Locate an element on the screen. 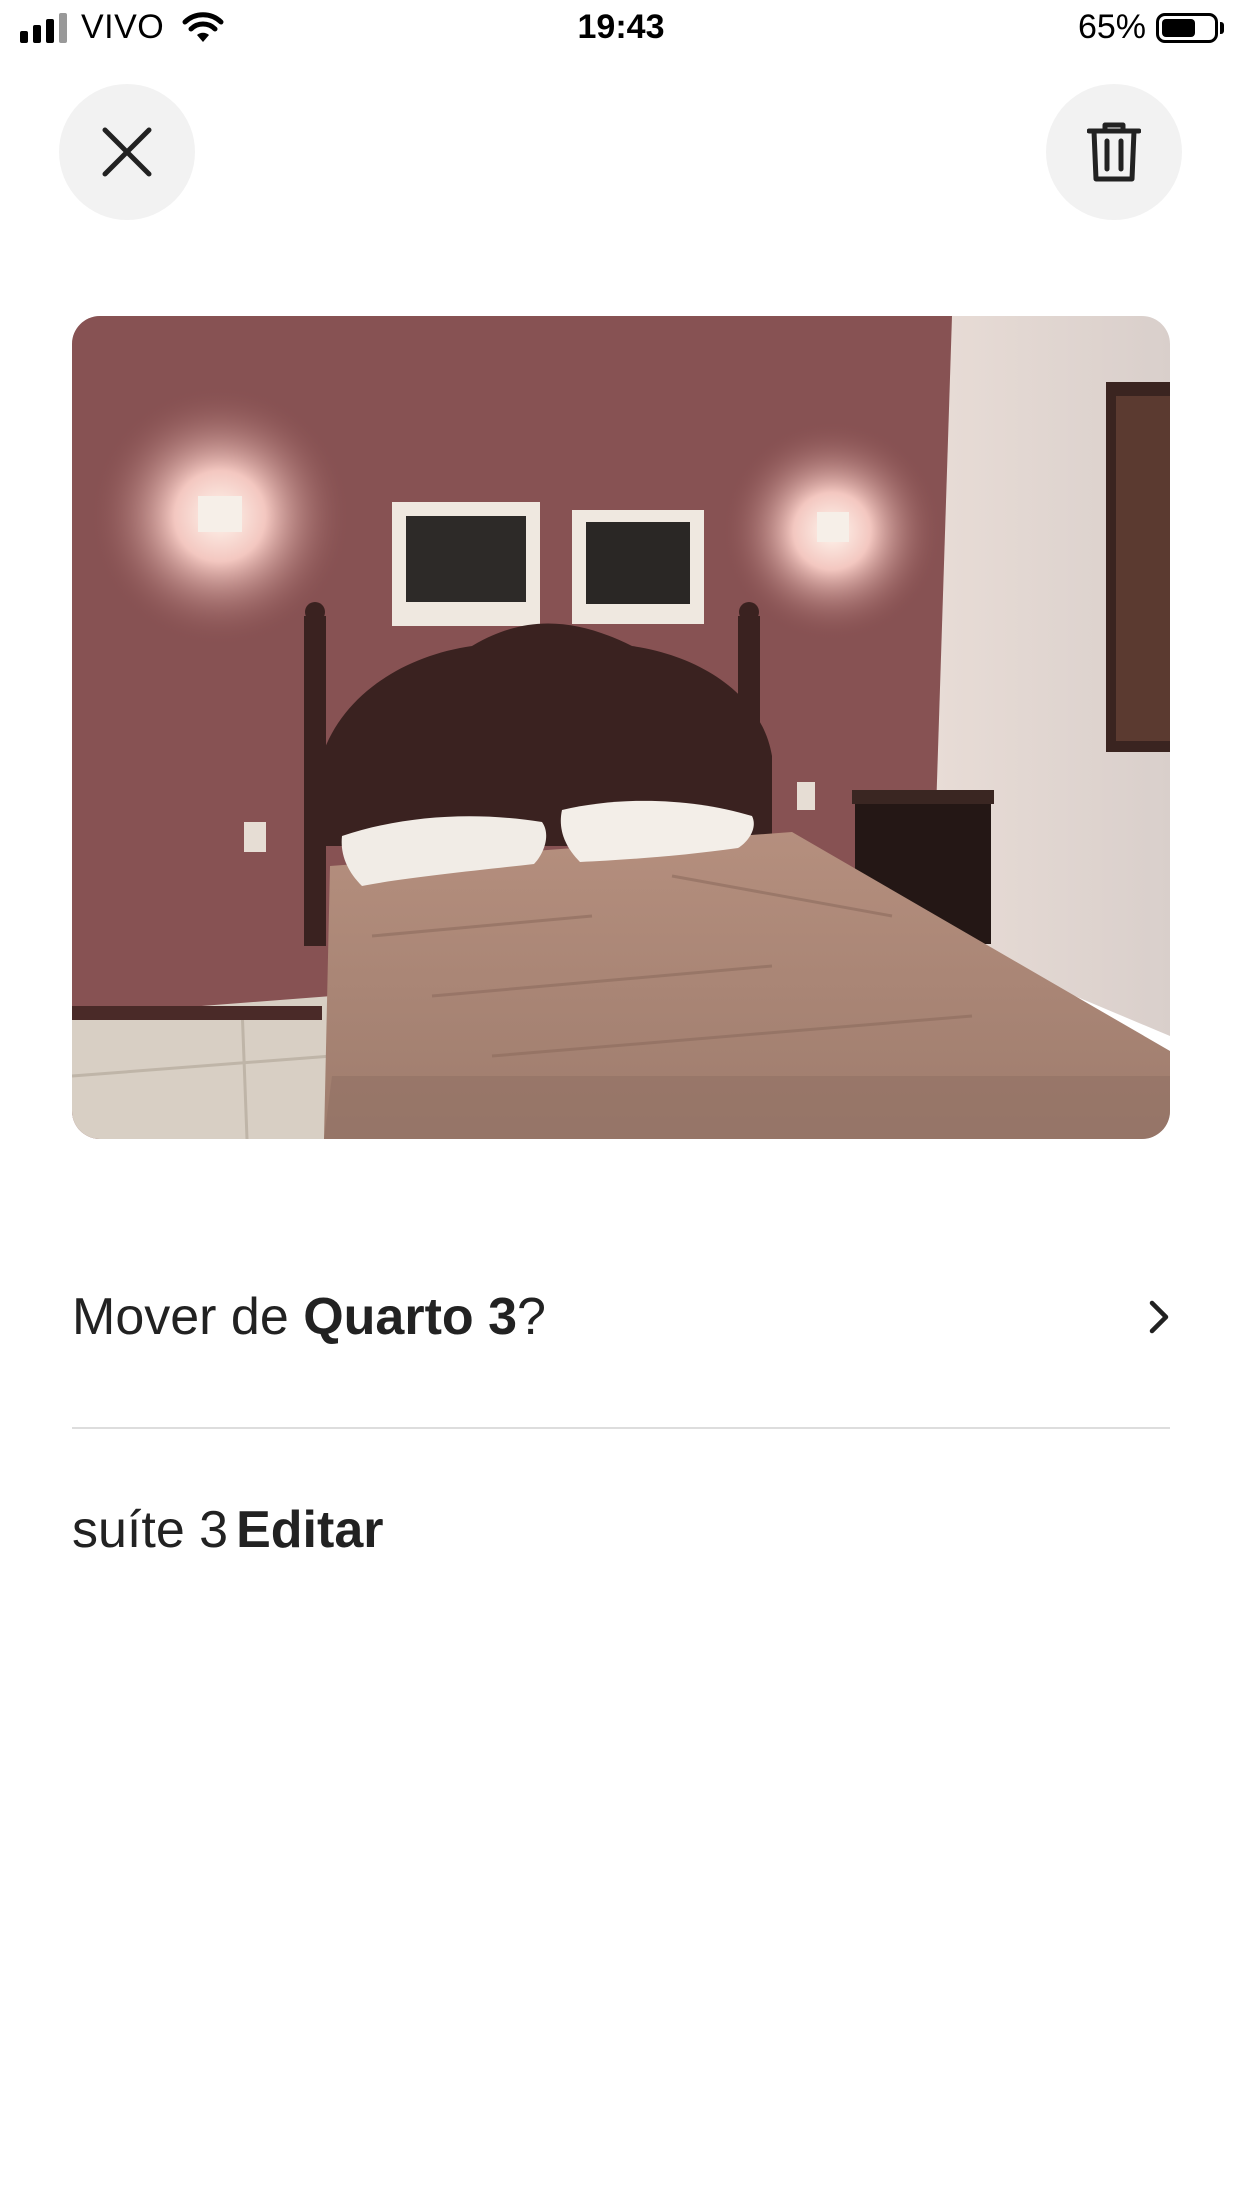 This screenshot has height=2207, width=1242. divider is located at coordinates (621, 1428).